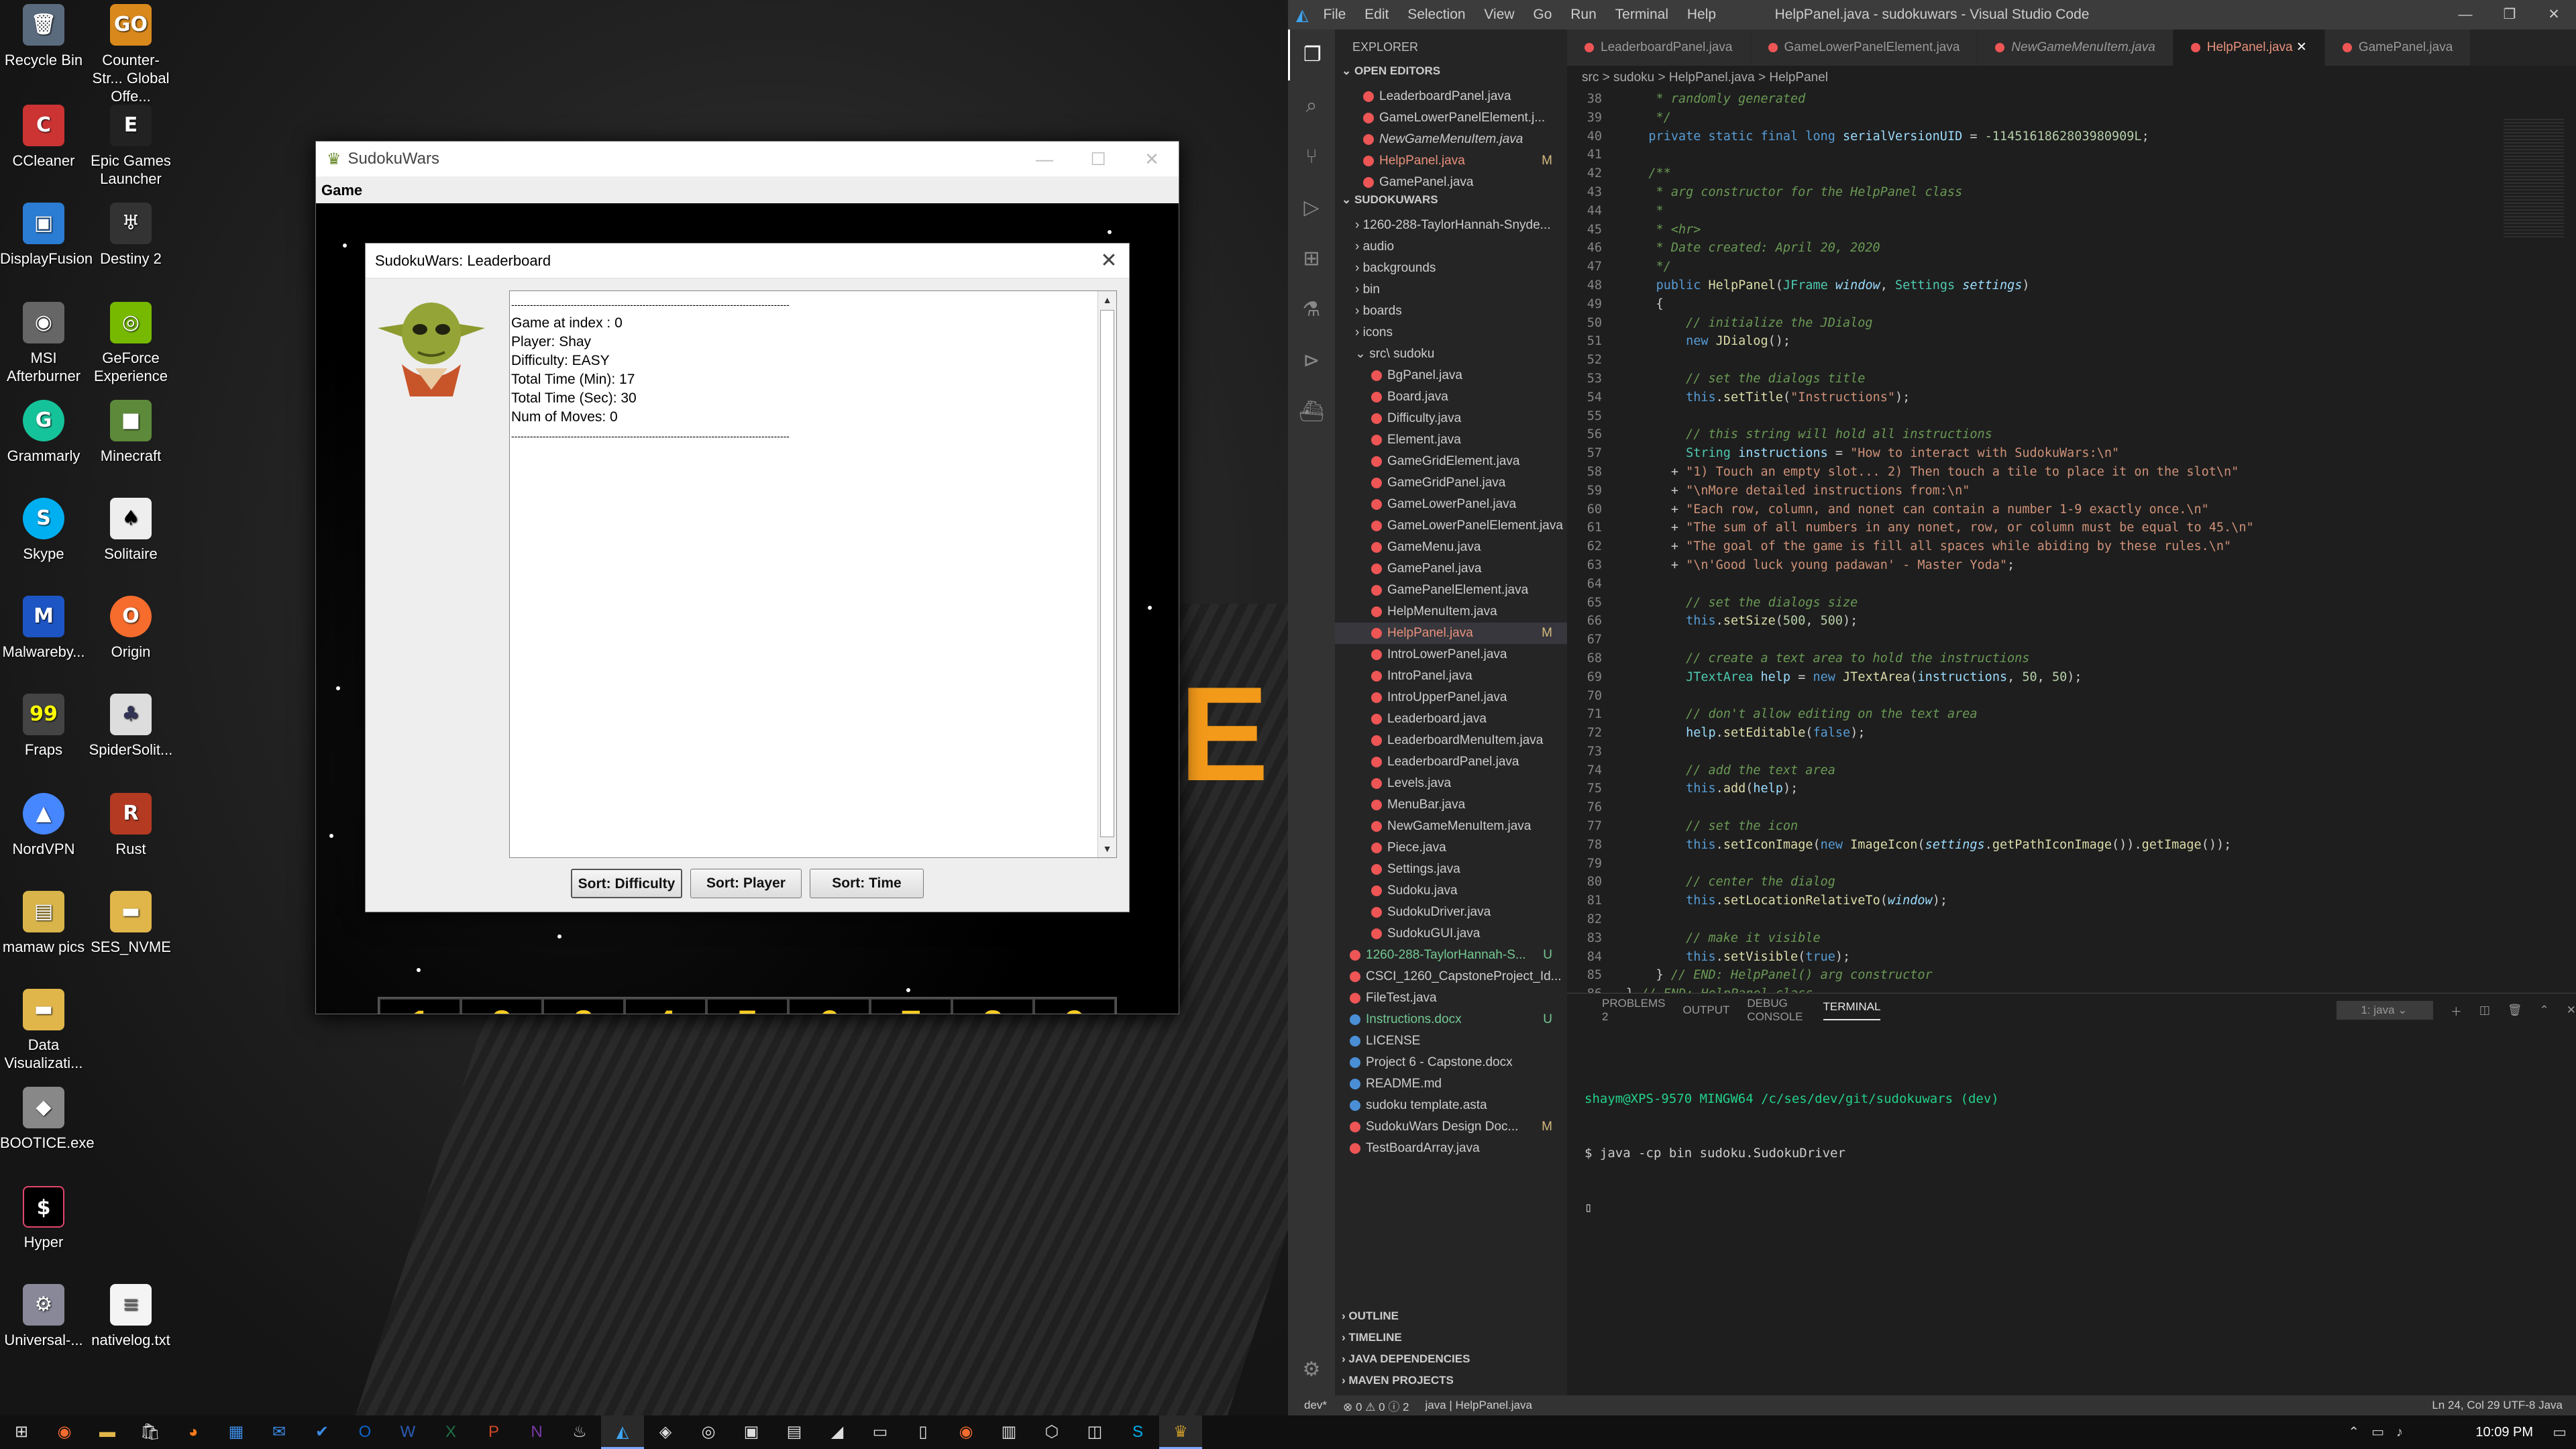  I want to click on git-icon: ◈, so click(665, 1432).